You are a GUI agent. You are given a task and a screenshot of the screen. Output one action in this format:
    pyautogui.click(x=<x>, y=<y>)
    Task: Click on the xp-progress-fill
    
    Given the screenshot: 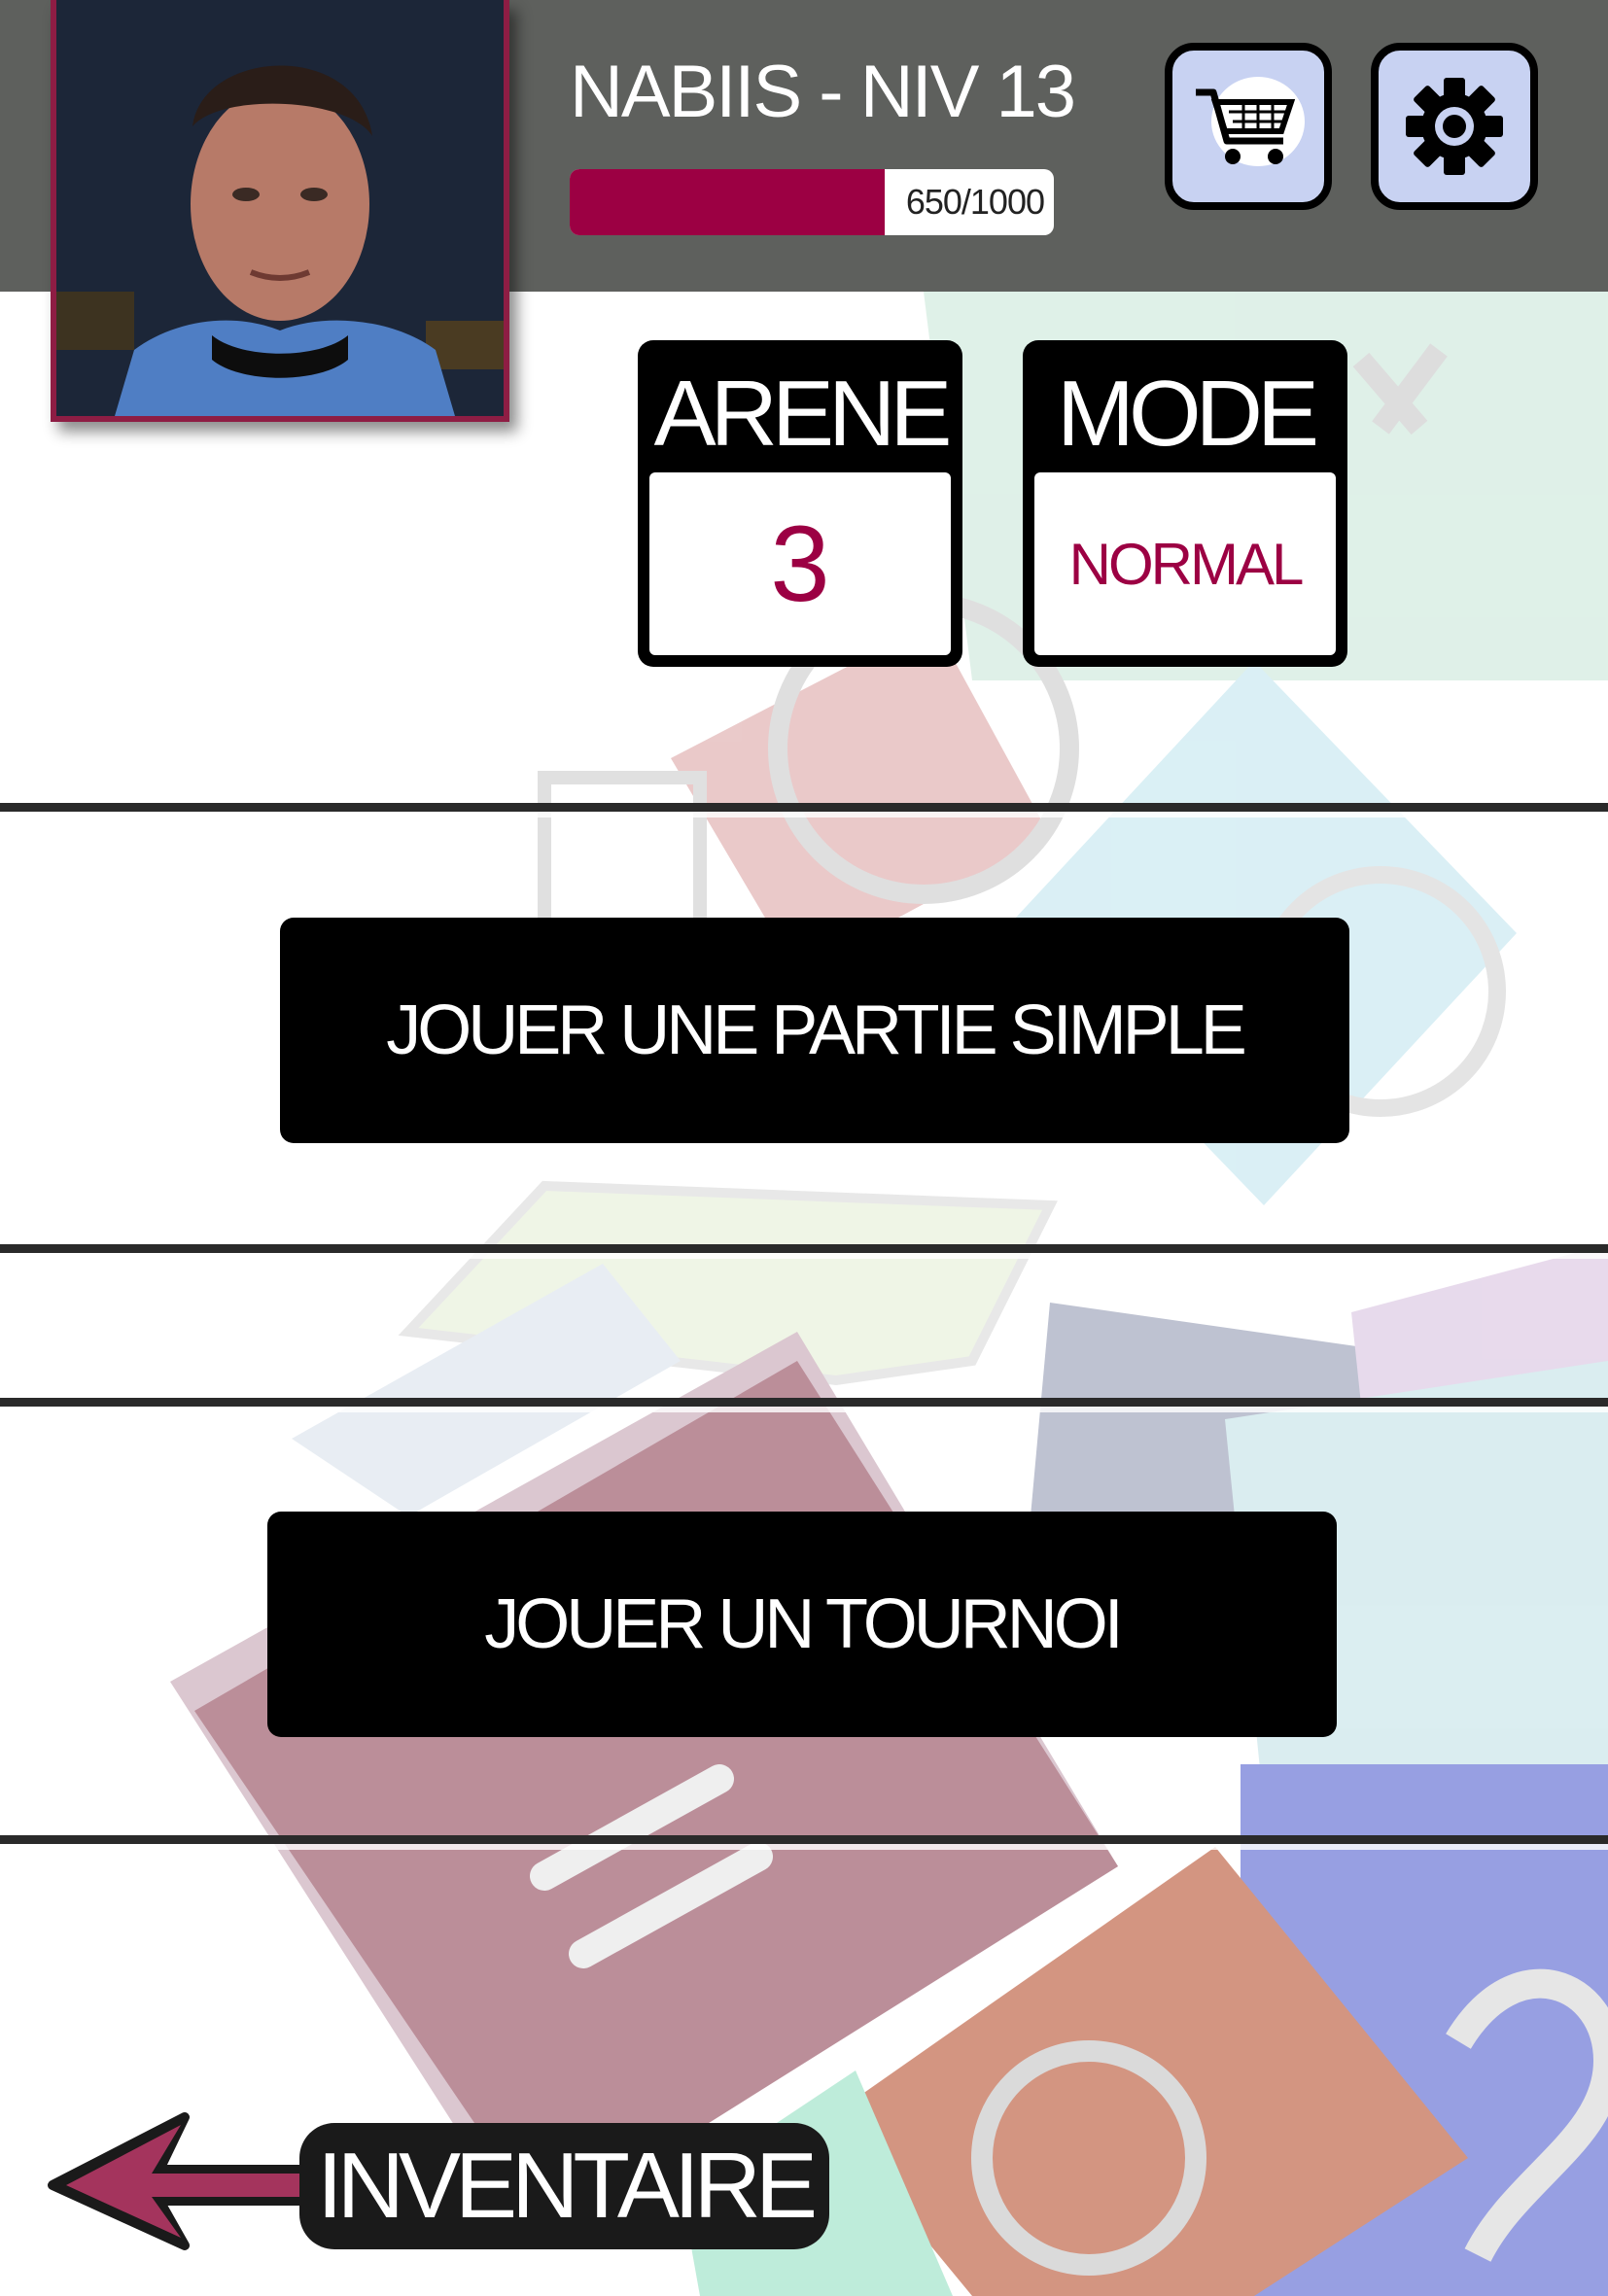 What is the action you would take?
    pyautogui.click(x=727, y=202)
    